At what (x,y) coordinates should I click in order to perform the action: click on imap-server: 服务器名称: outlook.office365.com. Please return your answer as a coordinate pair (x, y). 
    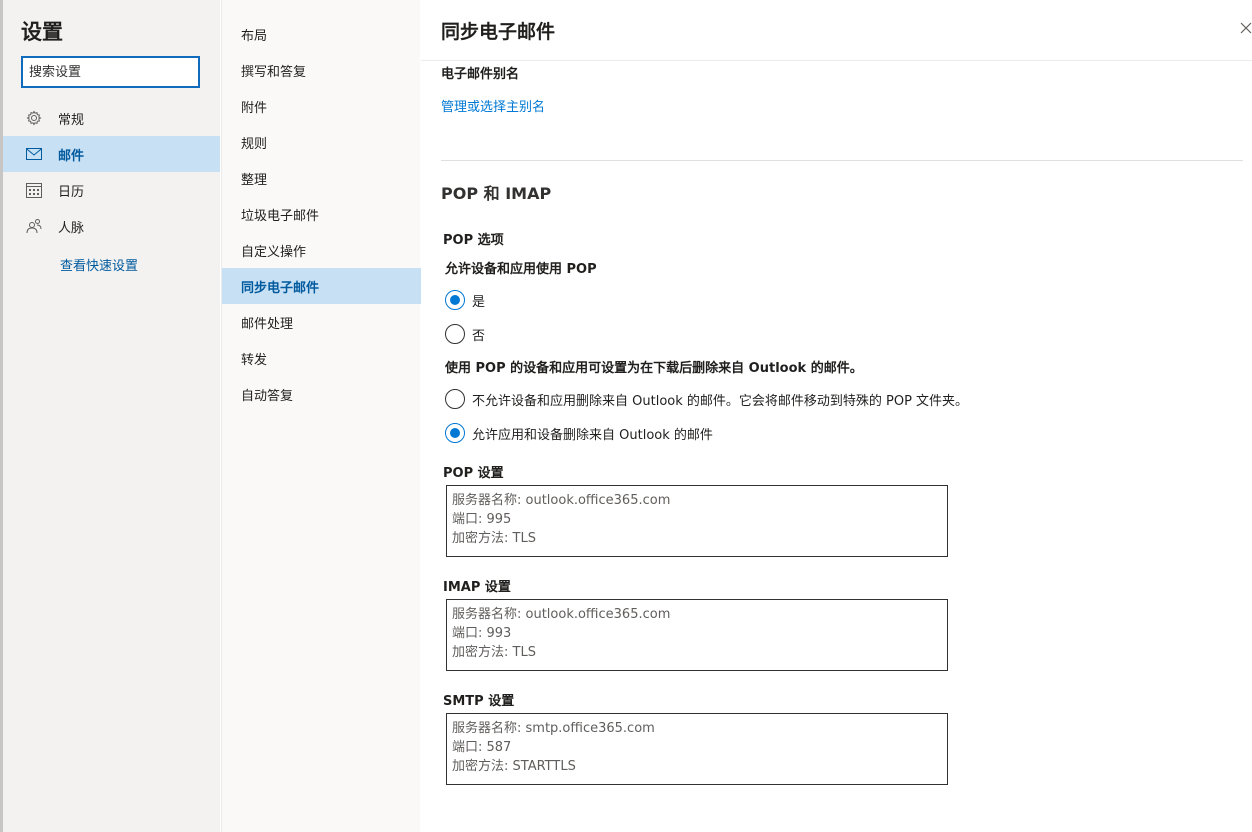
    Looking at the image, I should click on (561, 614).